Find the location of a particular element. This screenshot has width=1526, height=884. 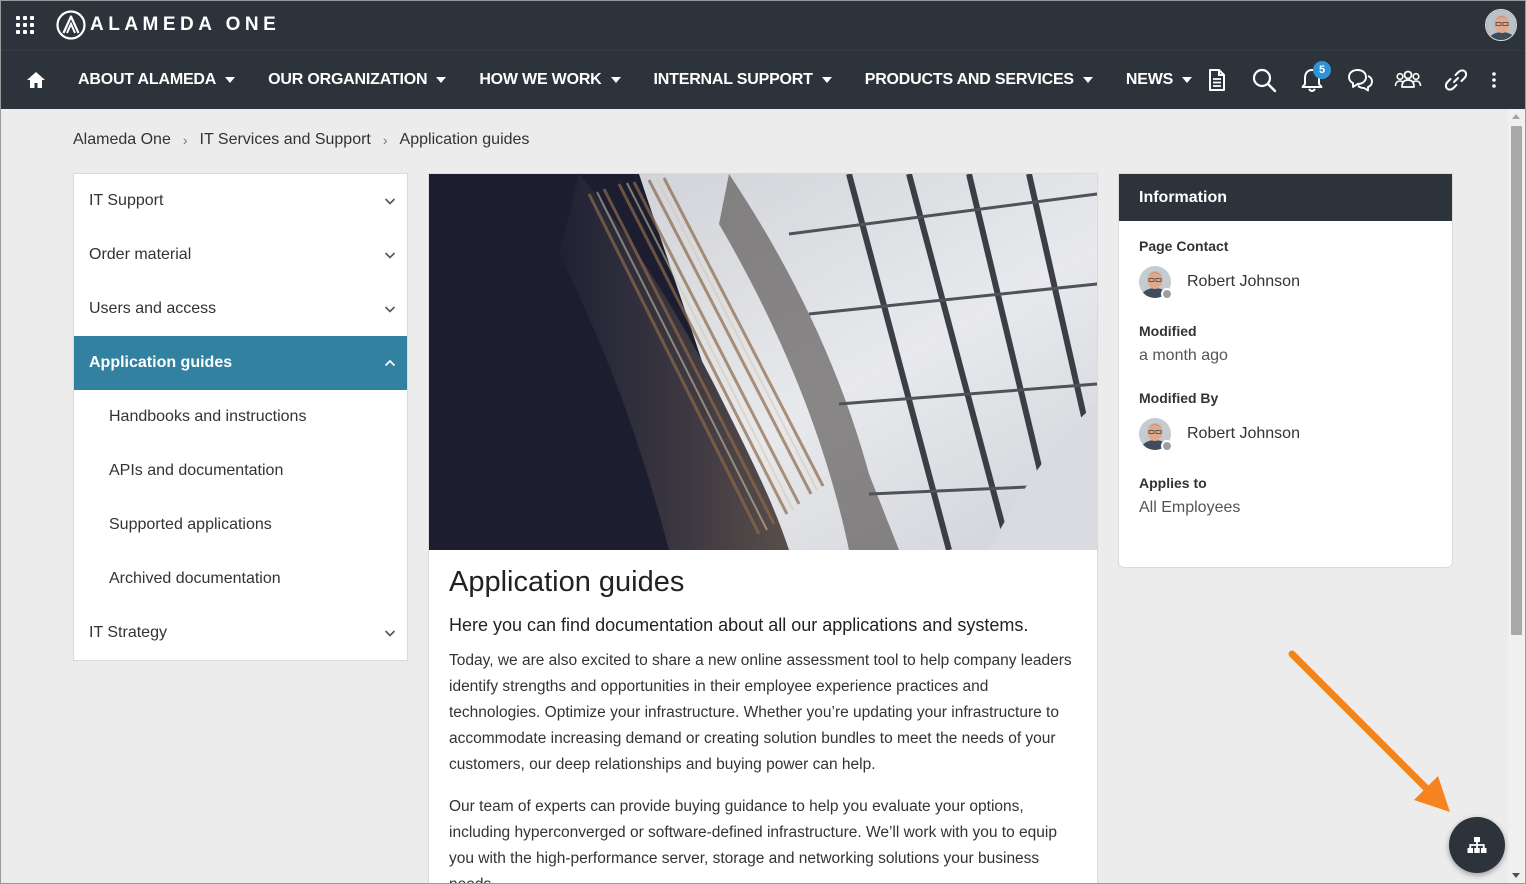

leftnav-subitem-supported-applications: Supported applications is located at coordinates (240, 525).